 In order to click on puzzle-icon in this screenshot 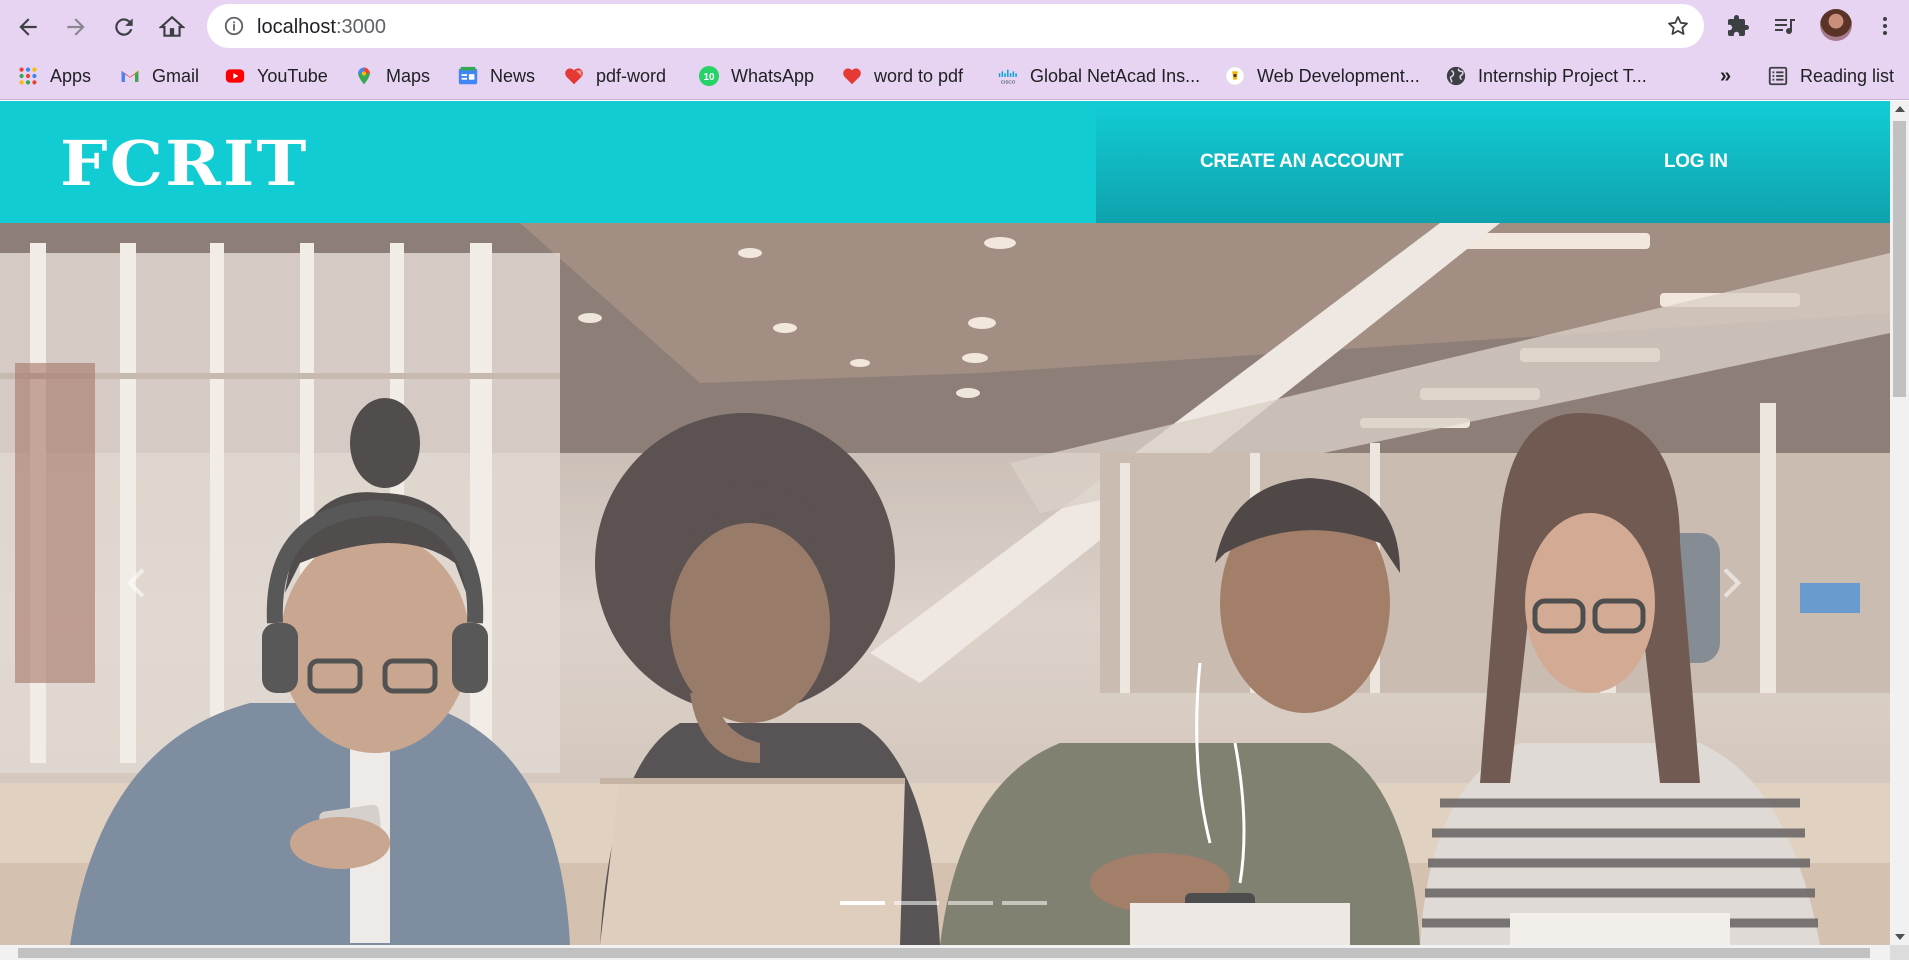, I will do `click(1738, 25)`.